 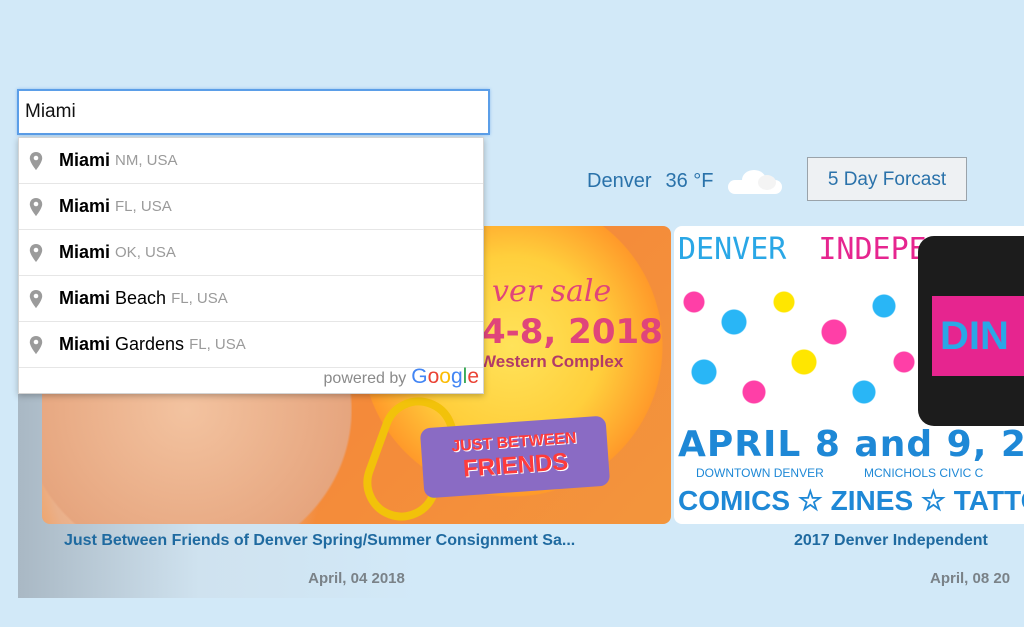 What do you see at coordinates (552, 361) in the screenshot?
I see `poster-venue-text: Western Complex` at bounding box center [552, 361].